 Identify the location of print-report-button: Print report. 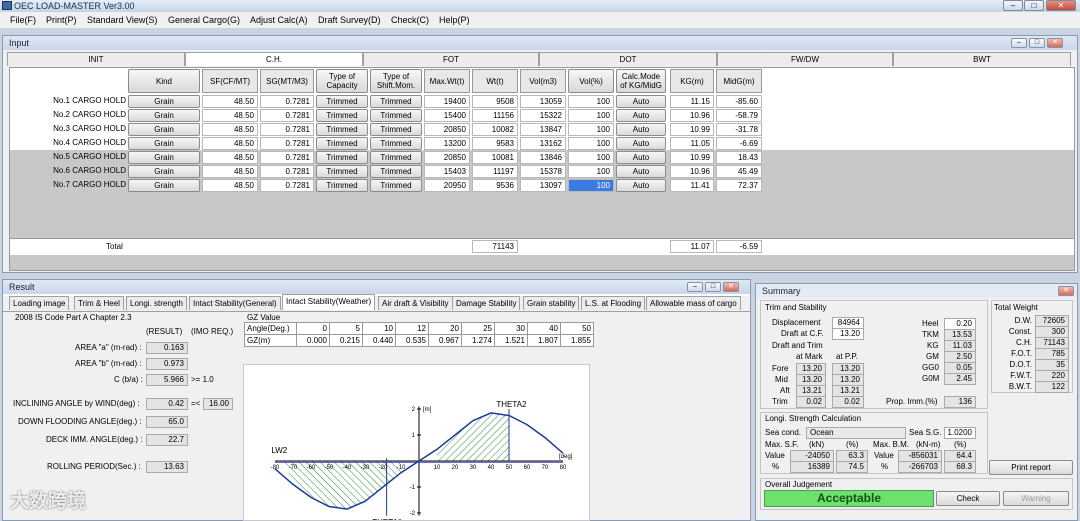
(1031, 467).